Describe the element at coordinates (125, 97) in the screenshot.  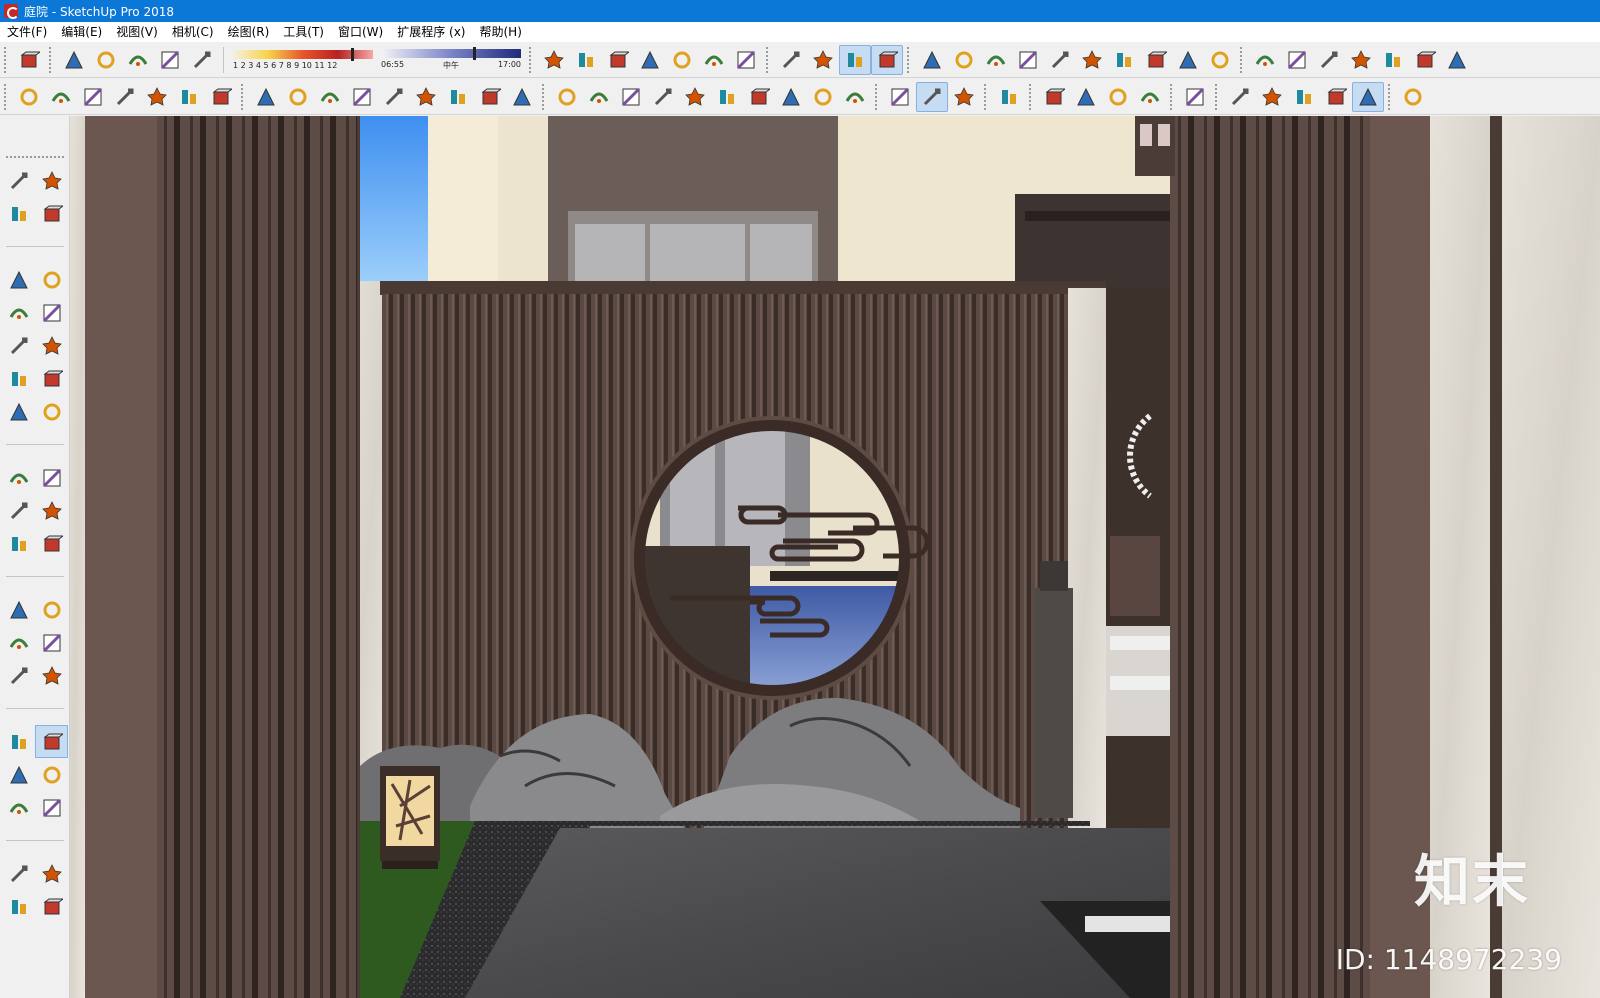
I see `grid-tool-button` at that location.